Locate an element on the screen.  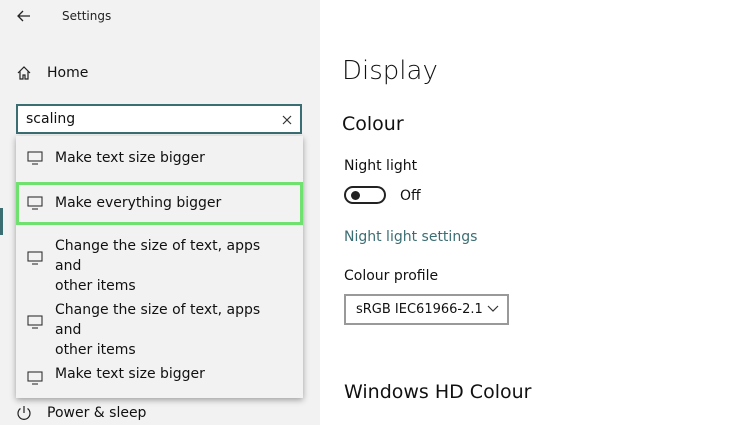
colour-profile-label: Colour profile is located at coordinates (391, 276).